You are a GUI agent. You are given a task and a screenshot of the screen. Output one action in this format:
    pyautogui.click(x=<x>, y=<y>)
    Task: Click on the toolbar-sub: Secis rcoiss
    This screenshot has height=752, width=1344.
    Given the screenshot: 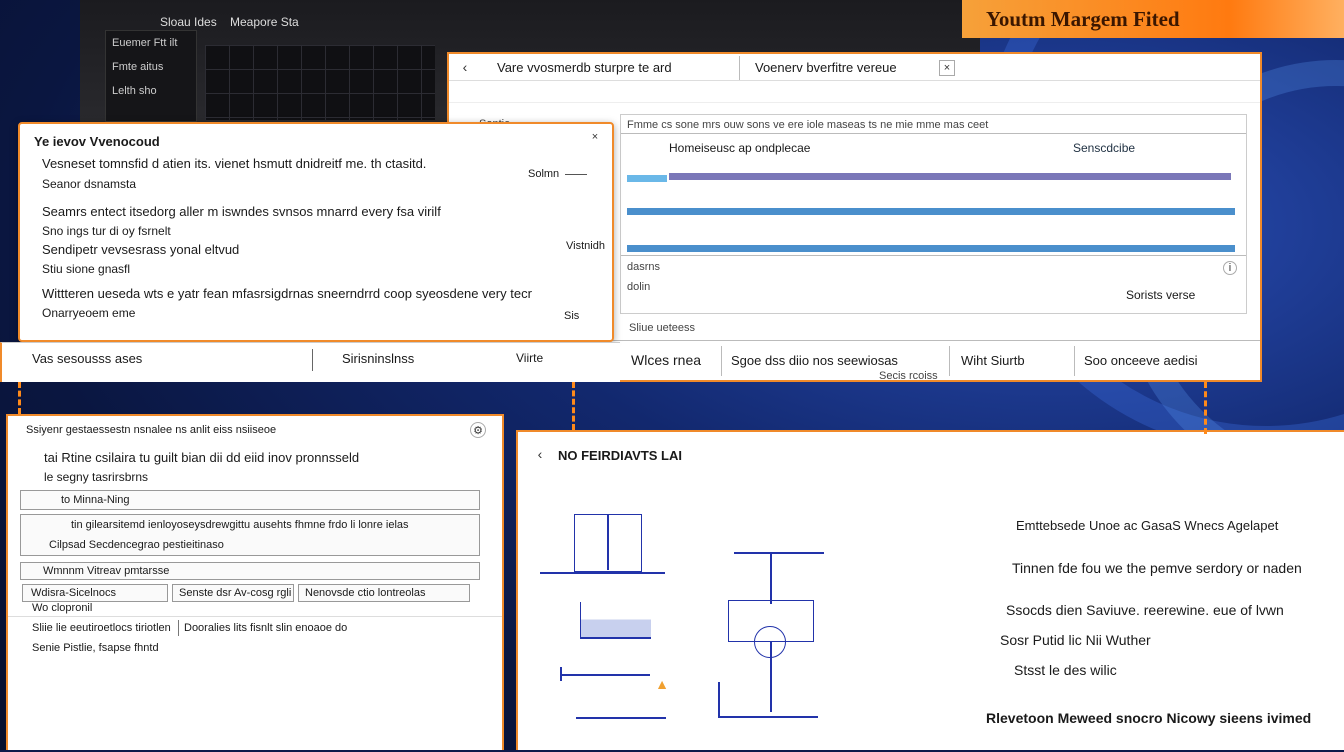 What is the action you would take?
    pyautogui.click(x=908, y=376)
    